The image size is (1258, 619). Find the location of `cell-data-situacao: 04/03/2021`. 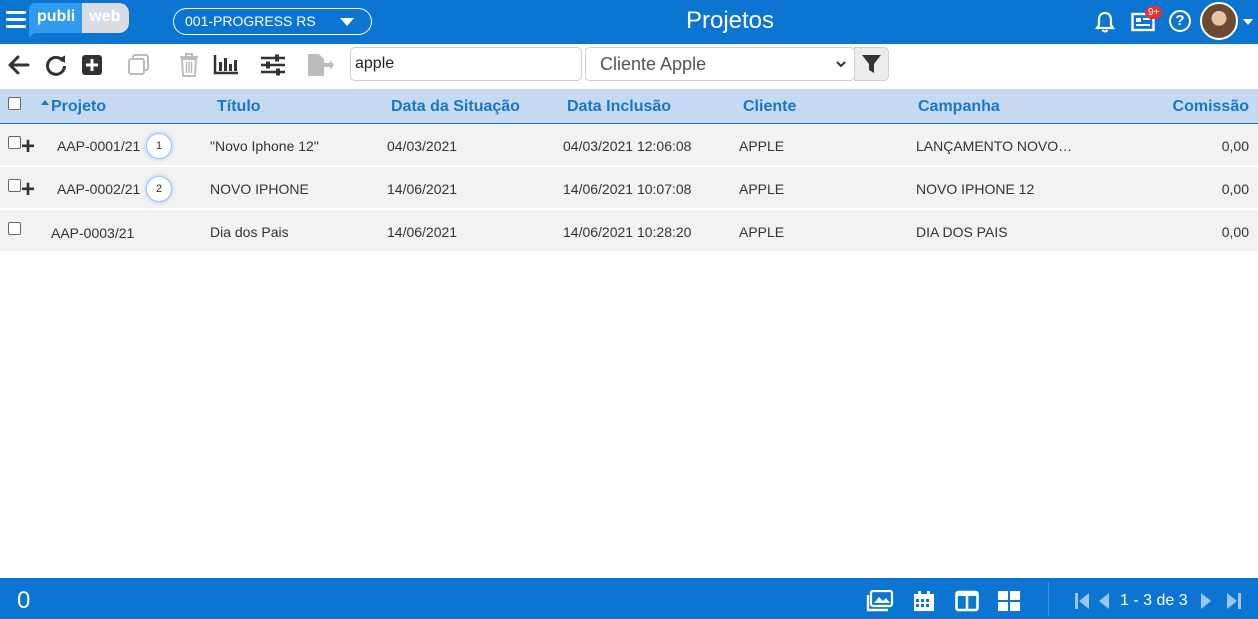

cell-data-situacao: 04/03/2021 is located at coordinates (422, 146).